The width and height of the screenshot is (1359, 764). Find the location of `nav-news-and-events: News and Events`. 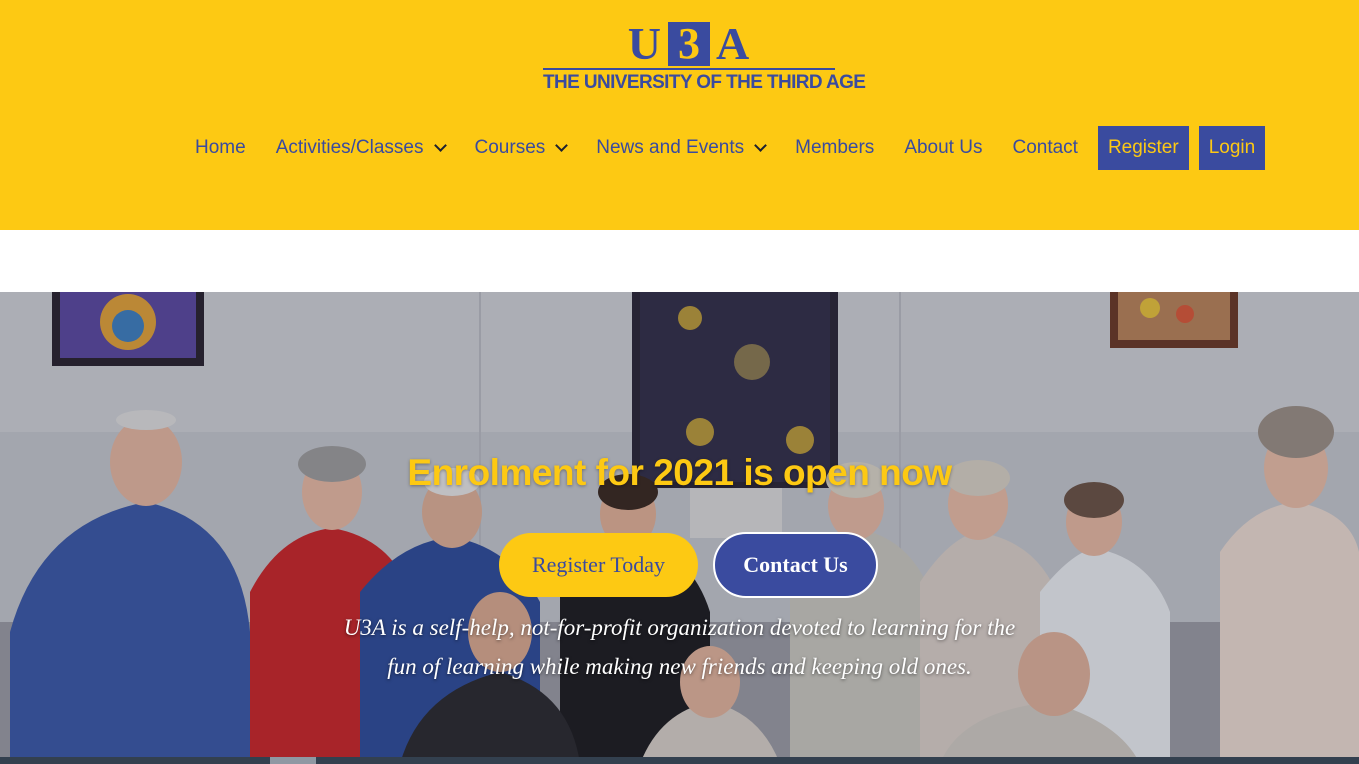

nav-news-and-events: News and Events is located at coordinates (680, 148).